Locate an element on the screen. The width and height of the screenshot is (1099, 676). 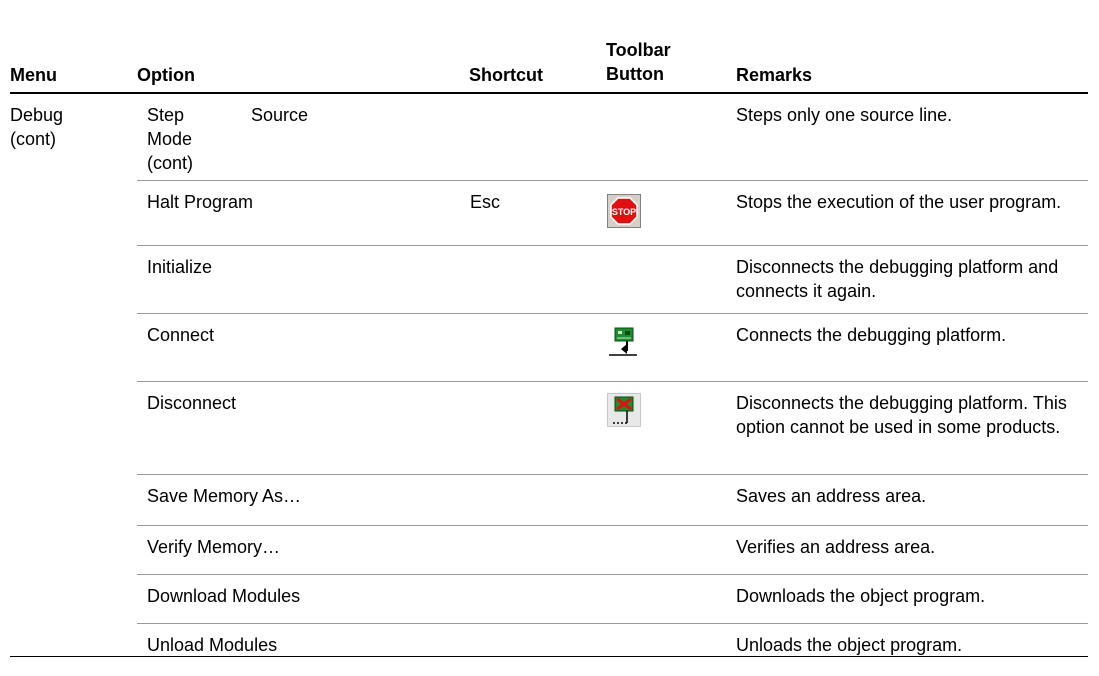
header-menu: Menu is located at coordinates (33, 75).